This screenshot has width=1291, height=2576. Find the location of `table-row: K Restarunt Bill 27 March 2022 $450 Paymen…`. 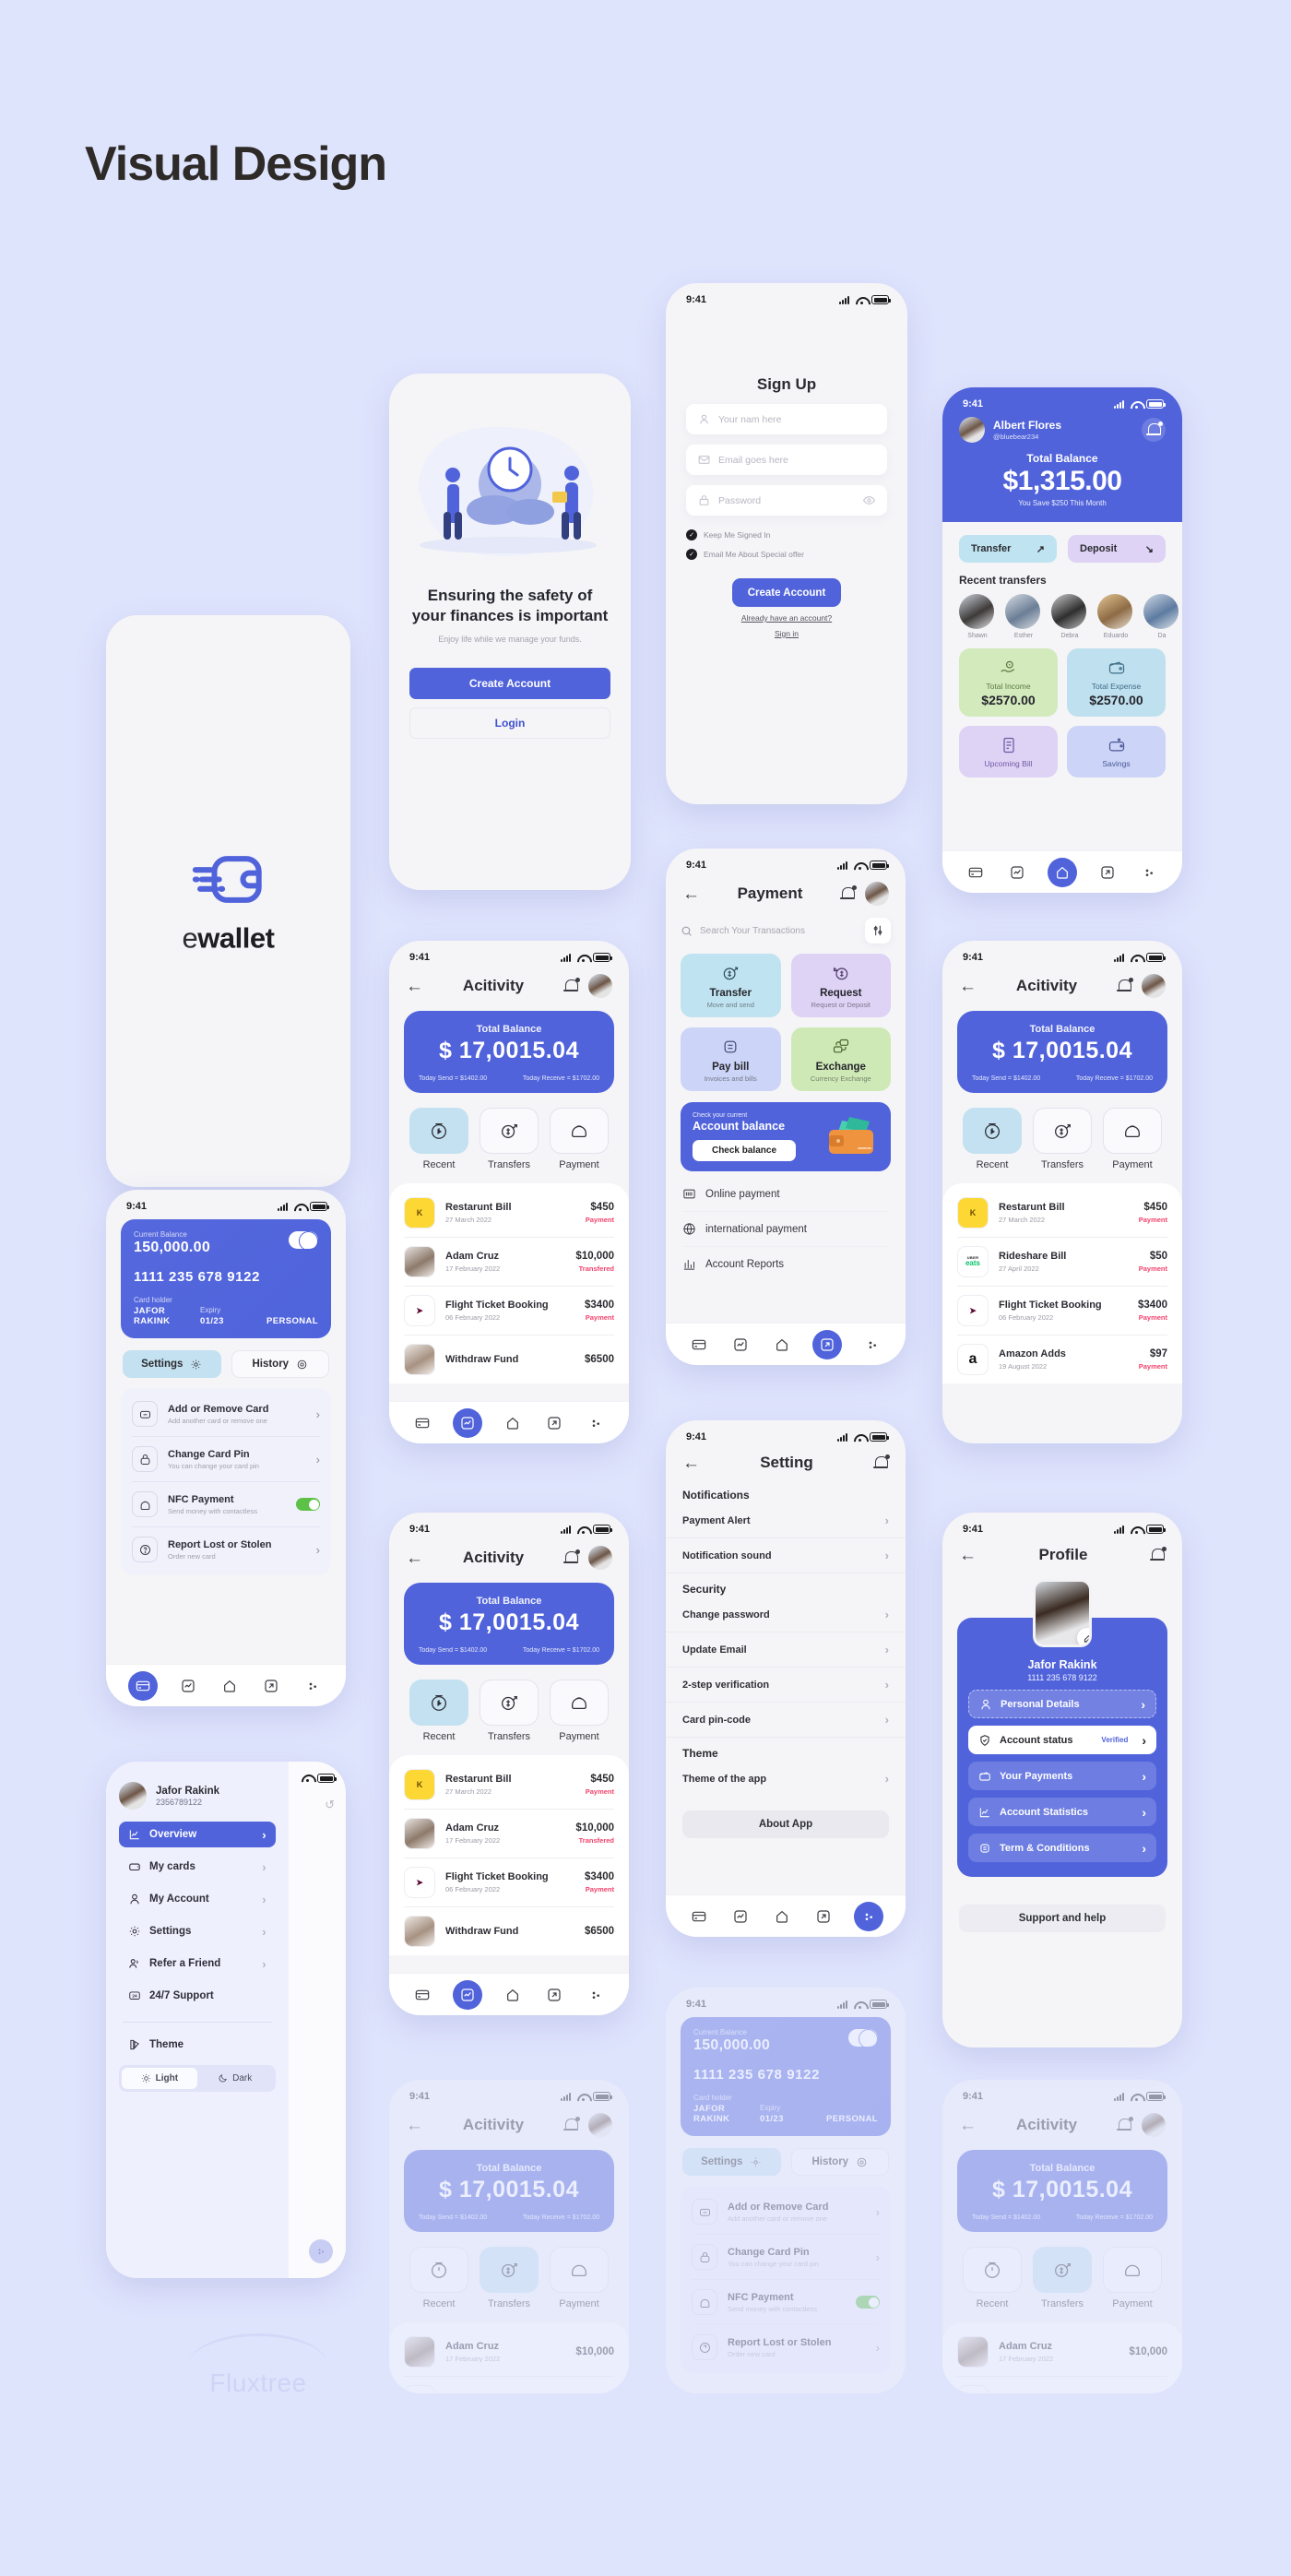

table-row: K Restarunt Bill 27 March 2022 $450 Paymen… is located at coordinates (509, 1213).